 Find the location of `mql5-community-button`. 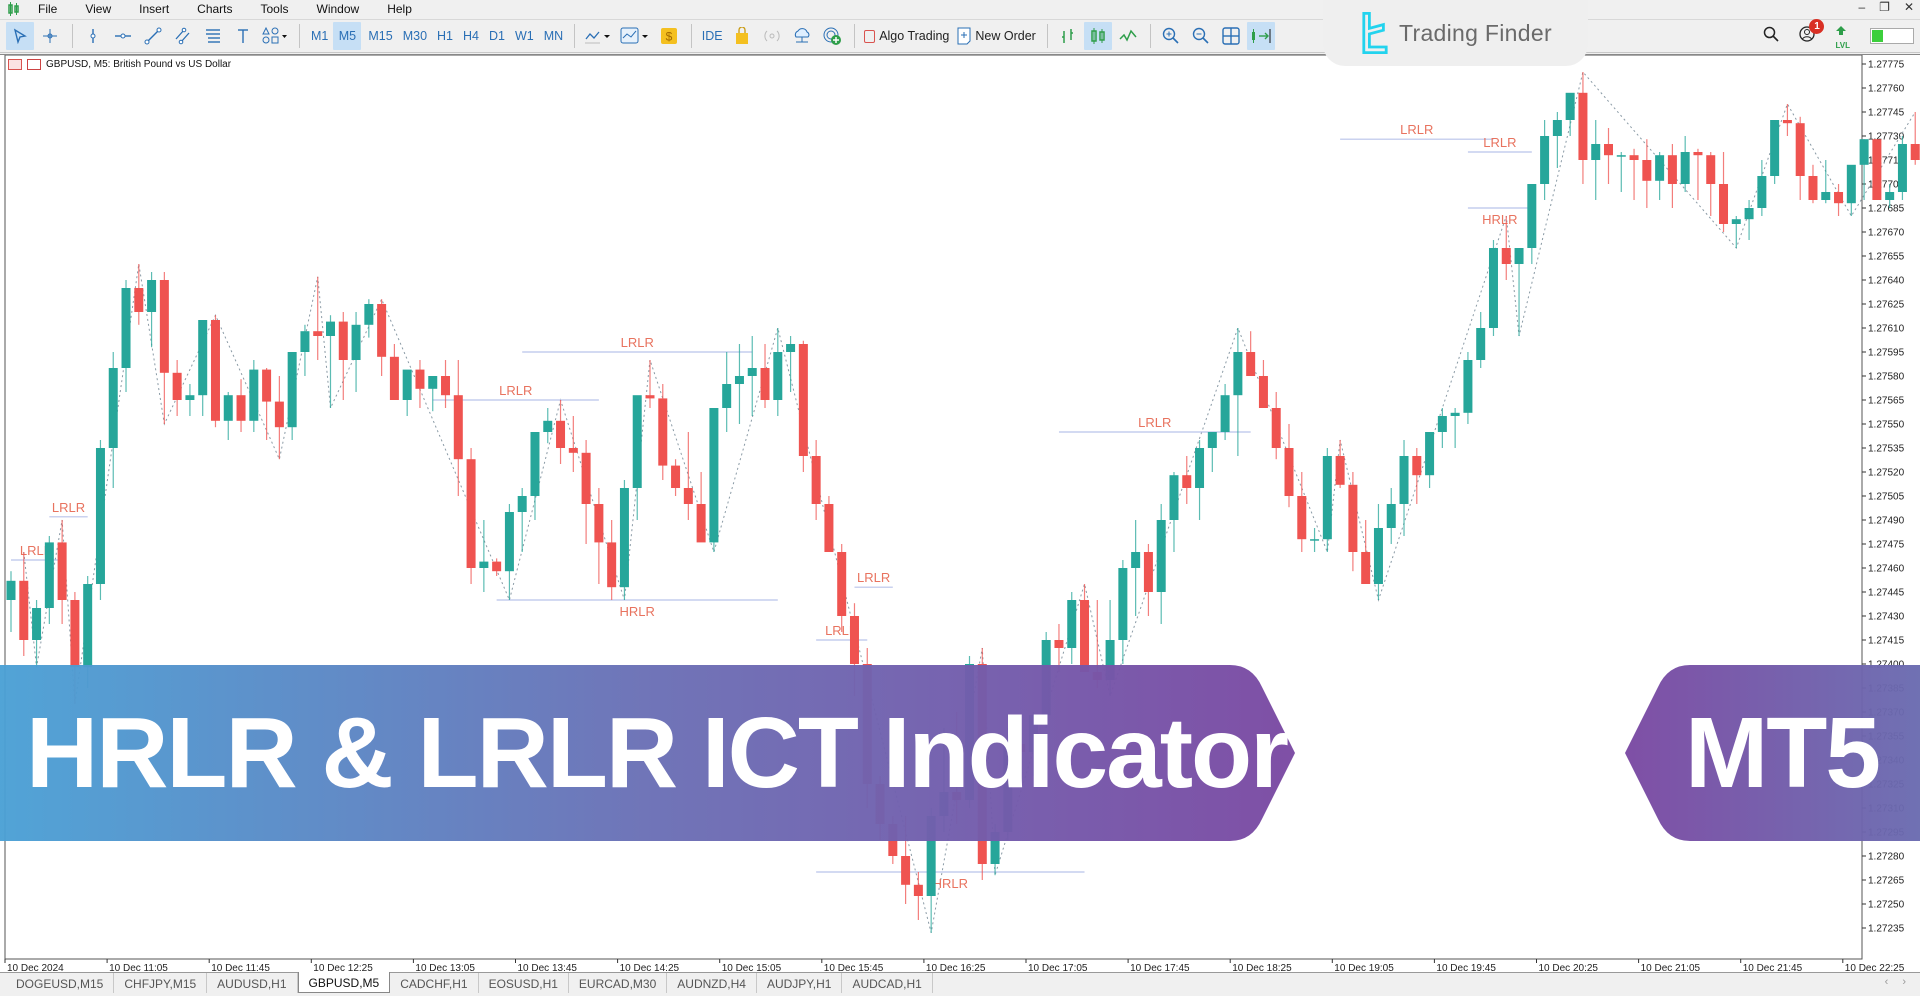

mql5-community-button is located at coordinates (832, 36).